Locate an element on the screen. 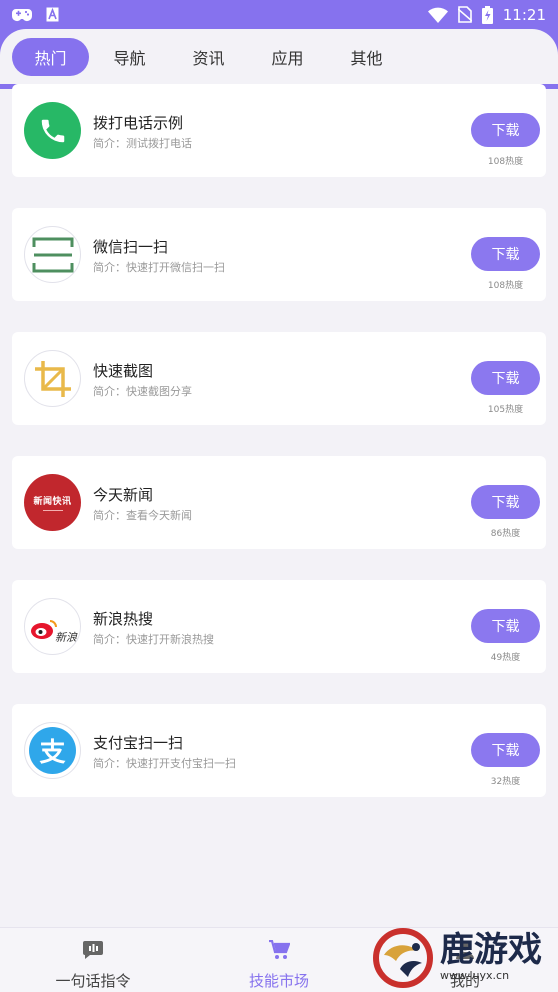 This screenshot has width=558, height=992. app-description: 简介：快速截图分享 is located at coordinates (142, 391).